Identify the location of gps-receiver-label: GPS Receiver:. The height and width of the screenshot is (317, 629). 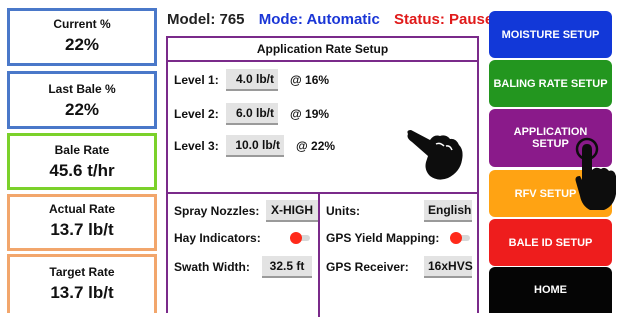
(367, 267).